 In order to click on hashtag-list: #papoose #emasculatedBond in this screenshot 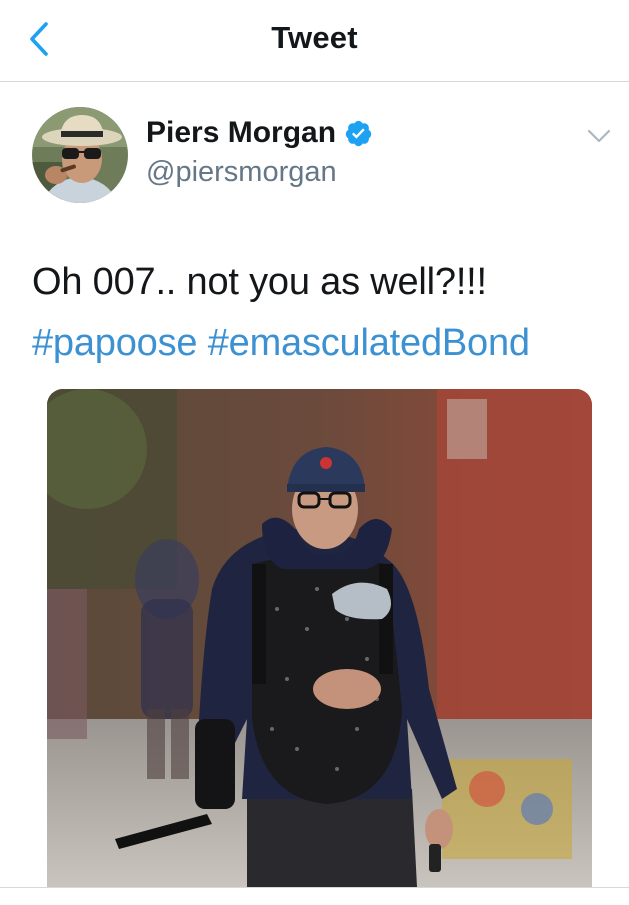, I will do `click(327, 343)`.